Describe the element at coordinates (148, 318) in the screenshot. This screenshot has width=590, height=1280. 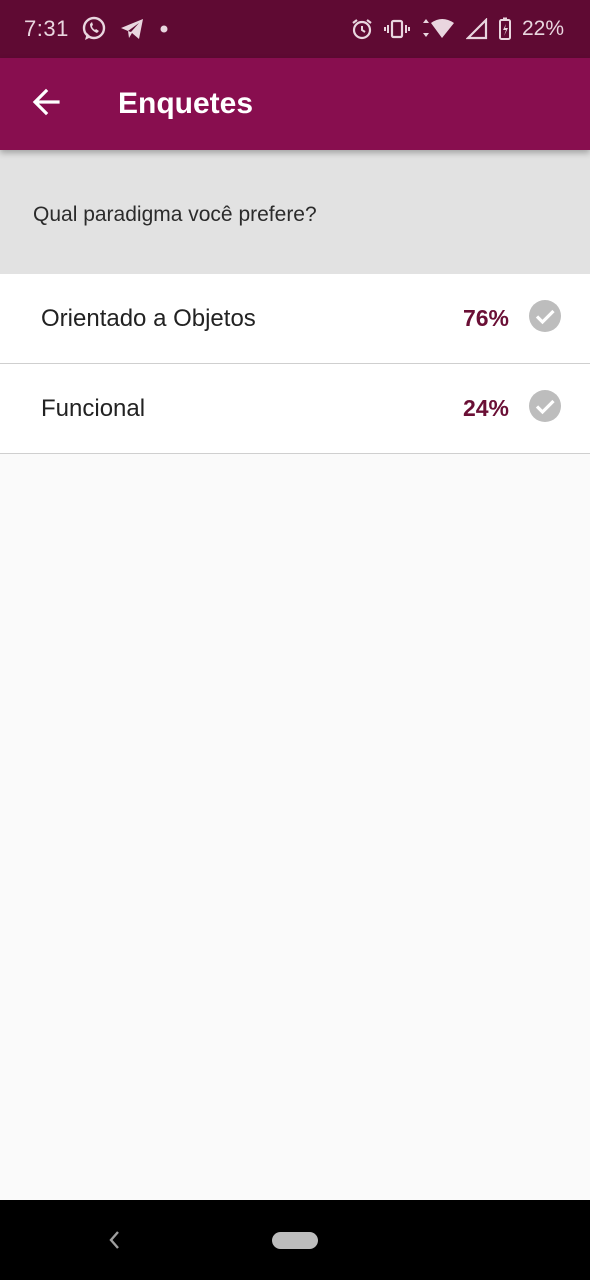
I see `poll-option-label: Orientado a Objetos` at that location.